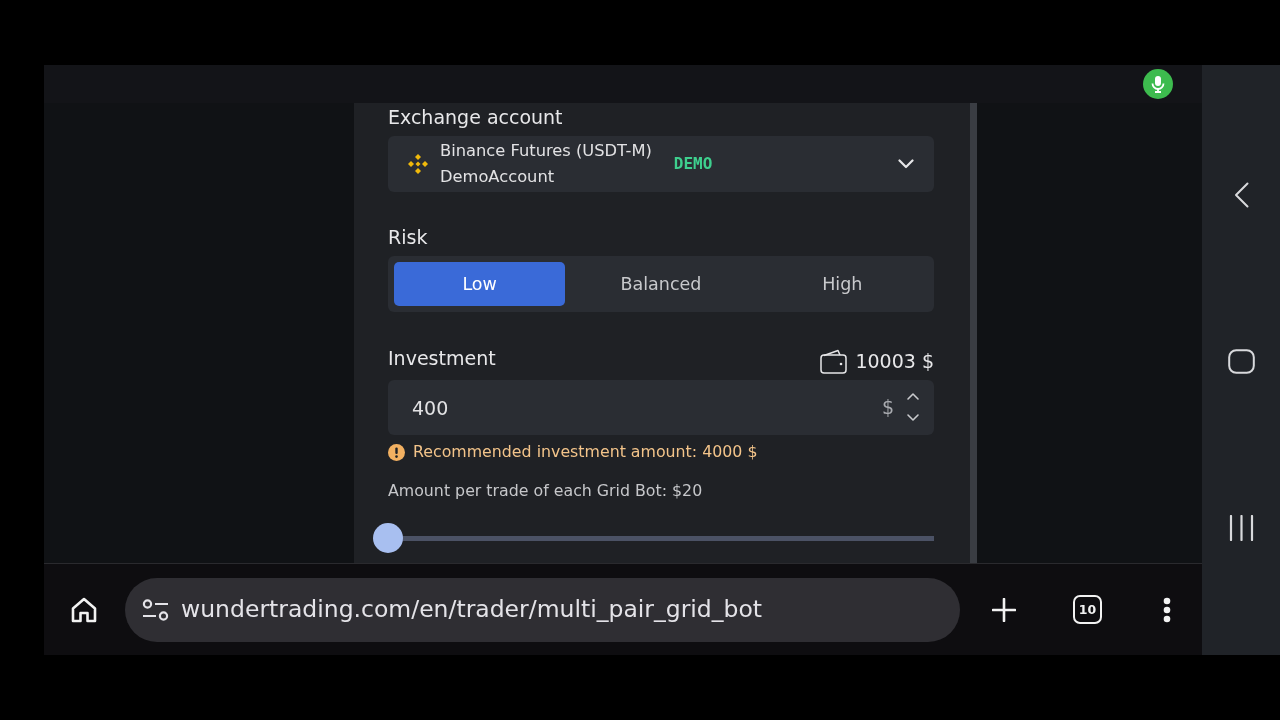 This screenshot has height=720, width=1280. What do you see at coordinates (842, 284) in the screenshot?
I see `risk-option-tab: High` at bounding box center [842, 284].